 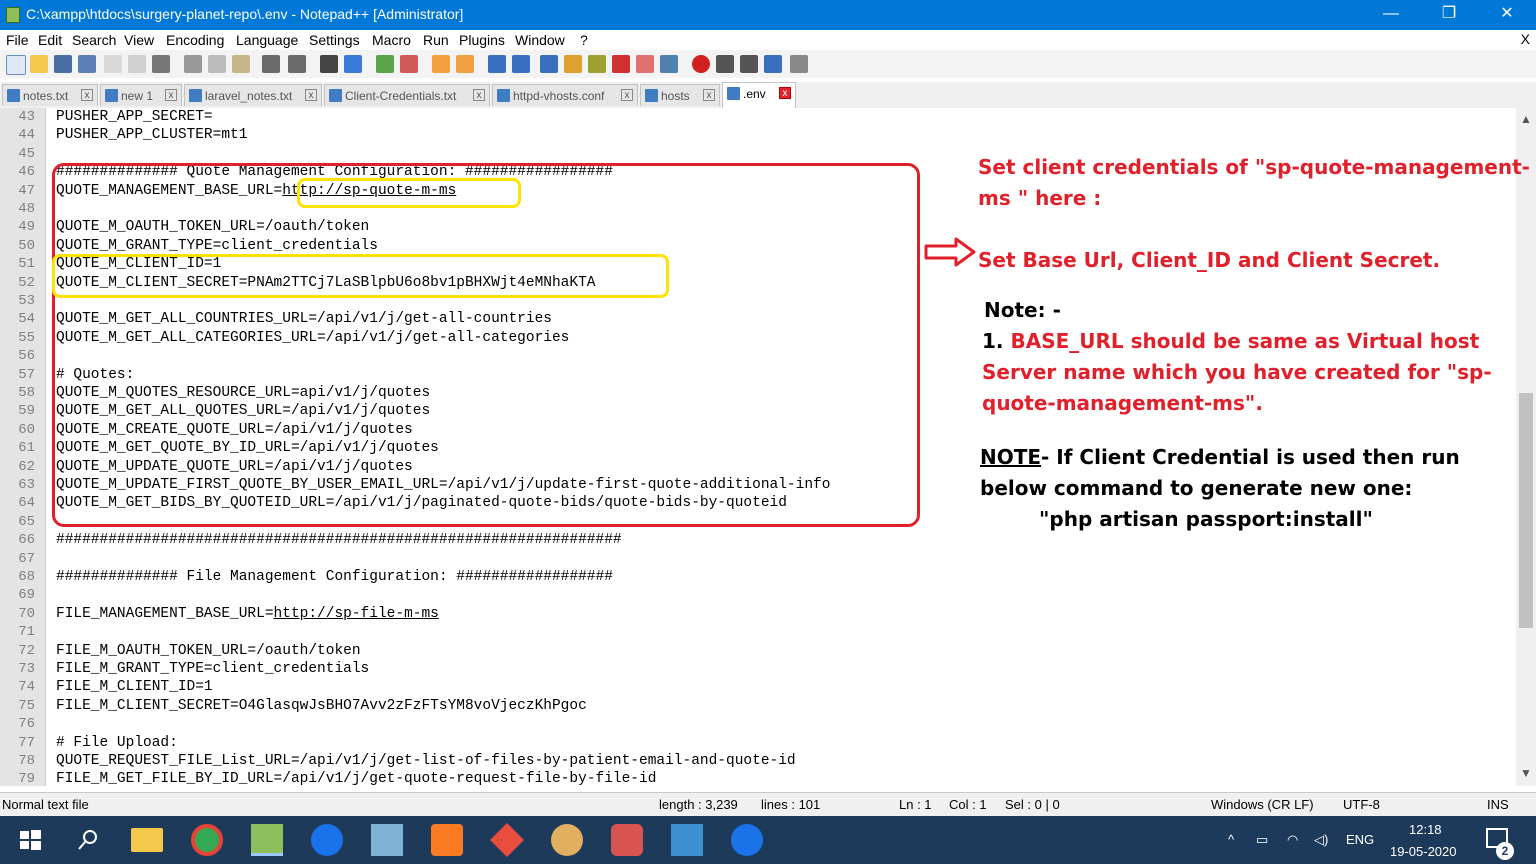 What do you see at coordinates (271, 64) in the screenshot?
I see `undo-icon` at bounding box center [271, 64].